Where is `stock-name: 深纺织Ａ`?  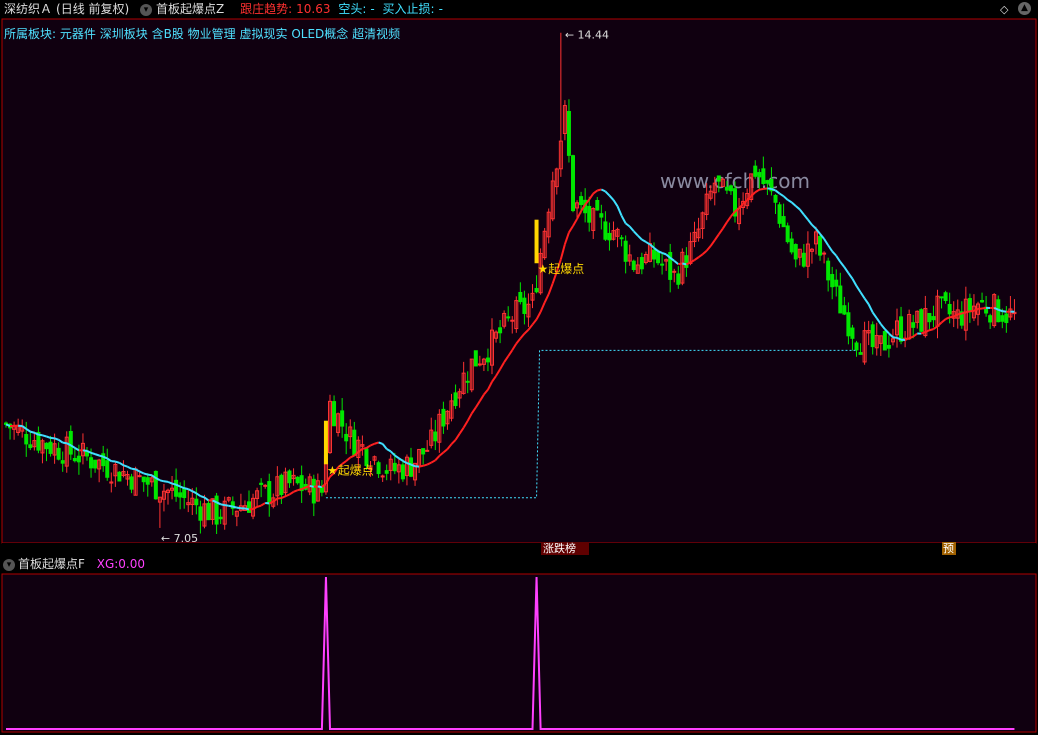 stock-name: 深纺织Ａ is located at coordinates (28, 9).